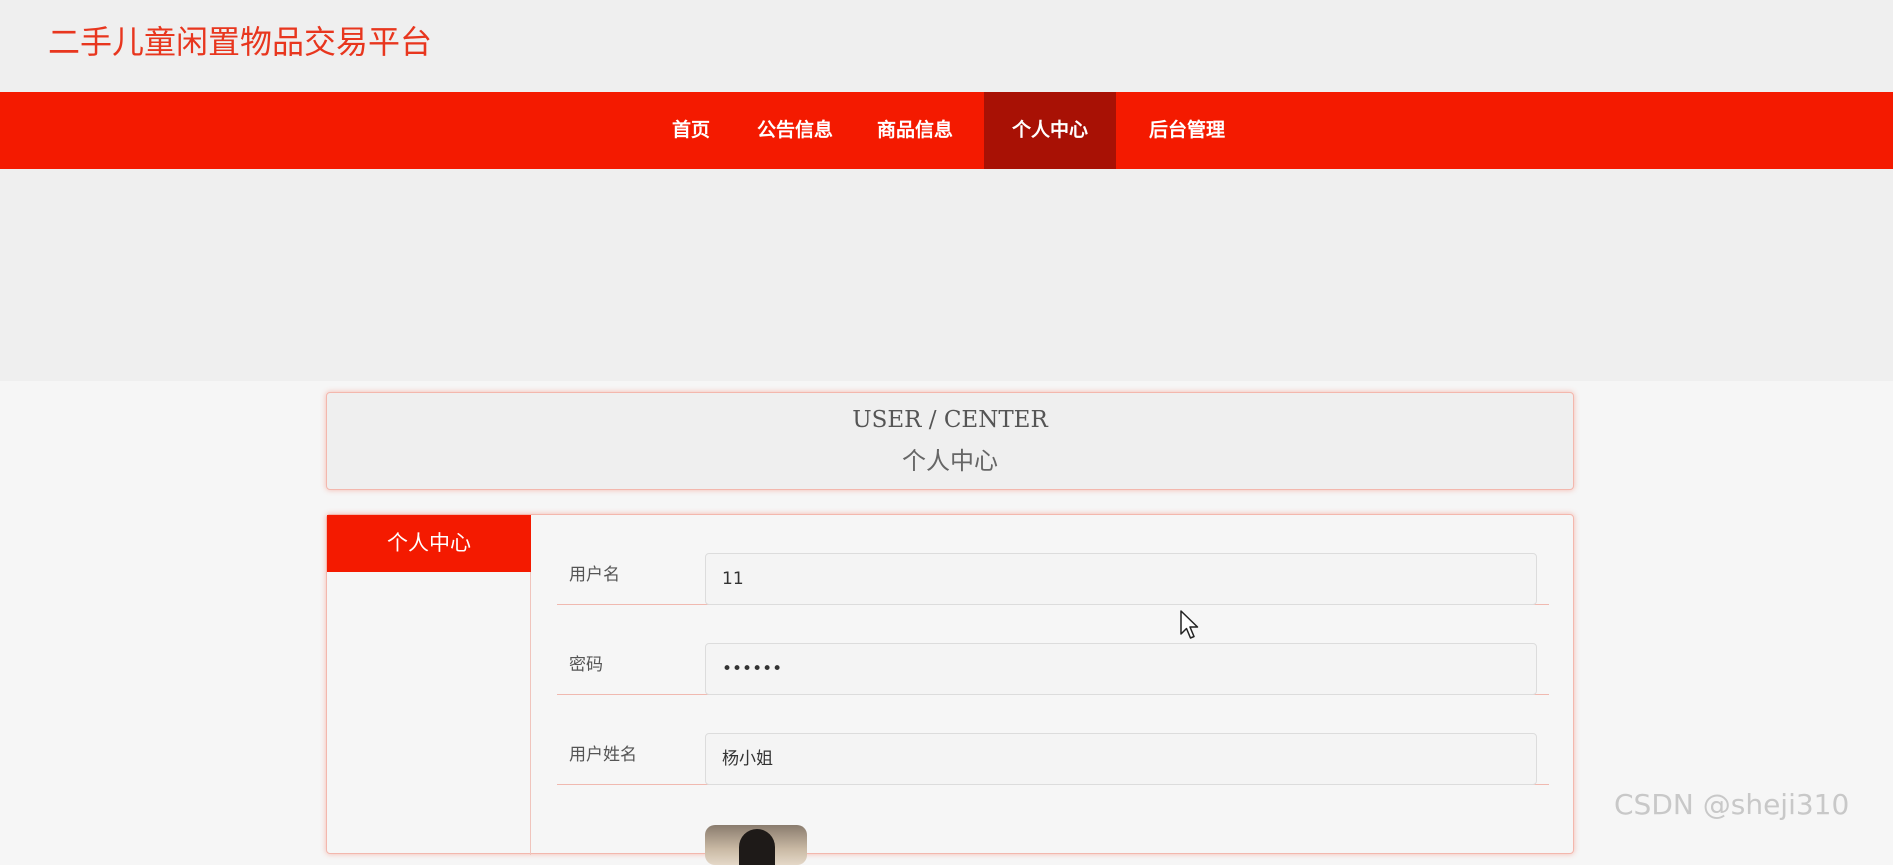 This screenshot has width=1893, height=865. I want to click on nav-announcements: 公告信息, so click(795, 130).